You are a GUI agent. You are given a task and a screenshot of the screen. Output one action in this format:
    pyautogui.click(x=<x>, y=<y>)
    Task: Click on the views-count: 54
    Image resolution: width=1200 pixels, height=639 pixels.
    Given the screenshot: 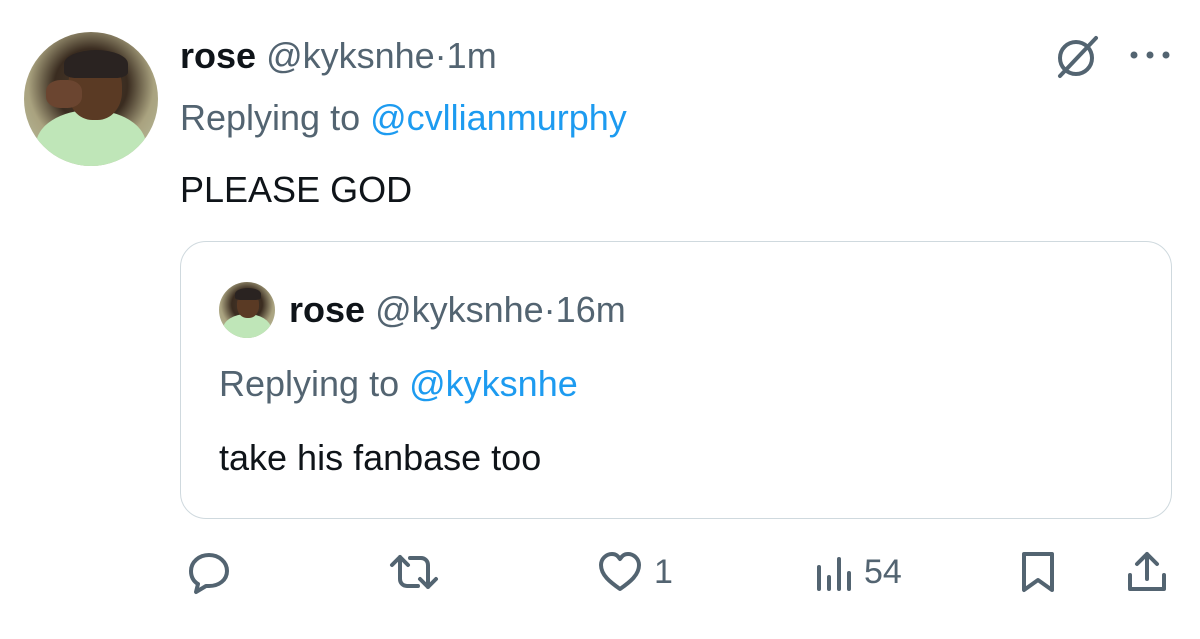 What is the action you would take?
    pyautogui.click(x=883, y=571)
    